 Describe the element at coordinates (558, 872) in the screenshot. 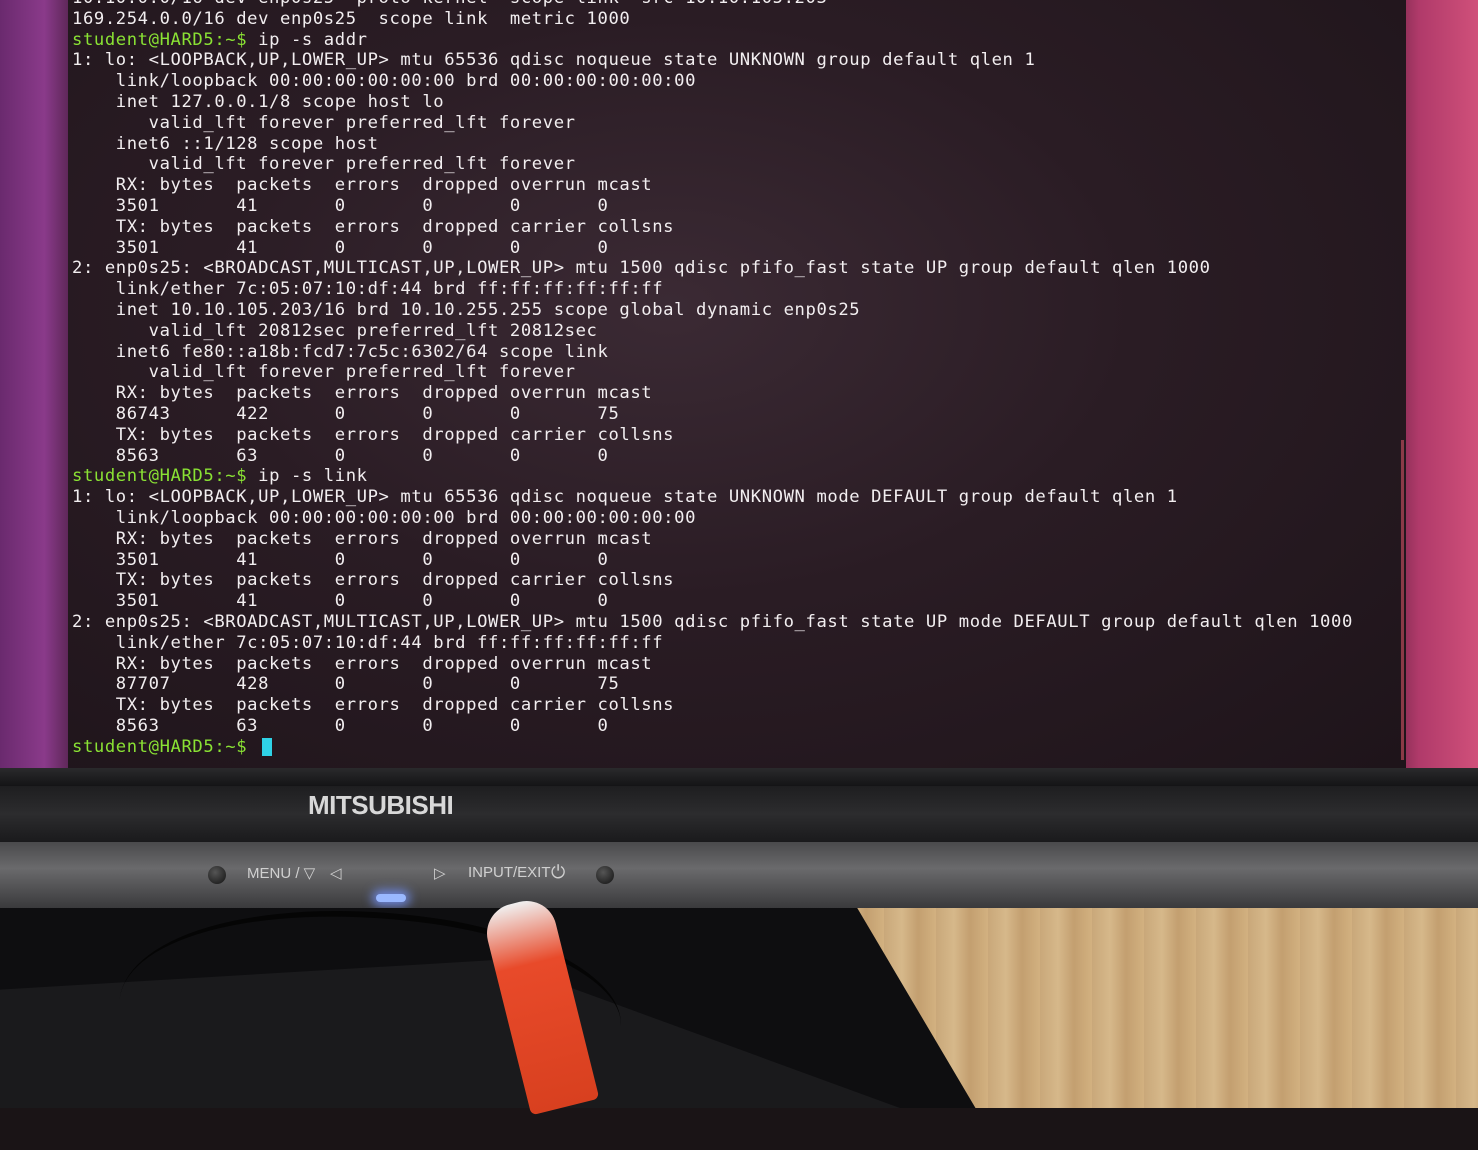

I see `power-icon: ⏻` at that location.